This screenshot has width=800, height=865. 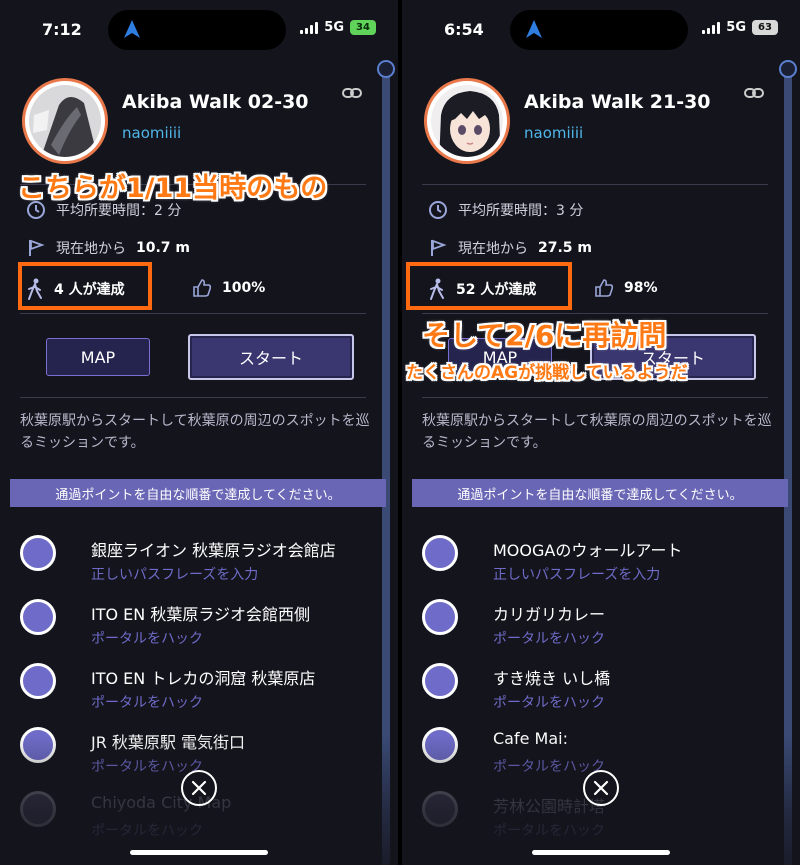 I want to click on distance-row: 現在地から 10.7 m, so click(x=108, y=248).